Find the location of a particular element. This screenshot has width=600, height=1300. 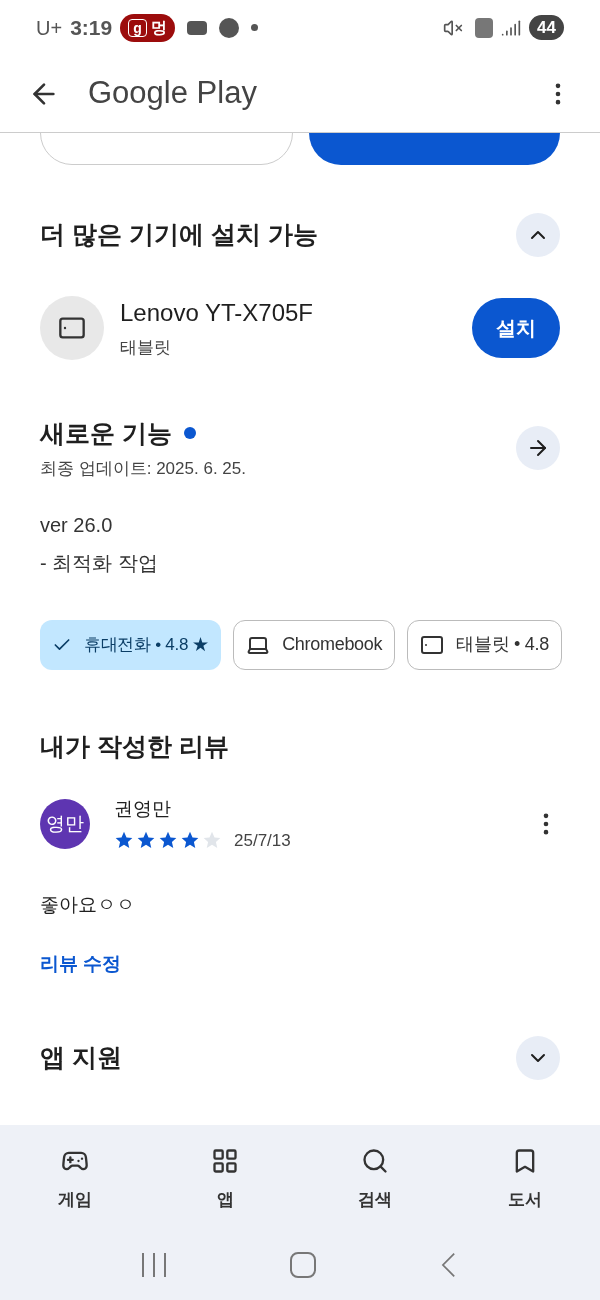

device-name: Lenovo YT-X705F is located at coordinates (217, 313).